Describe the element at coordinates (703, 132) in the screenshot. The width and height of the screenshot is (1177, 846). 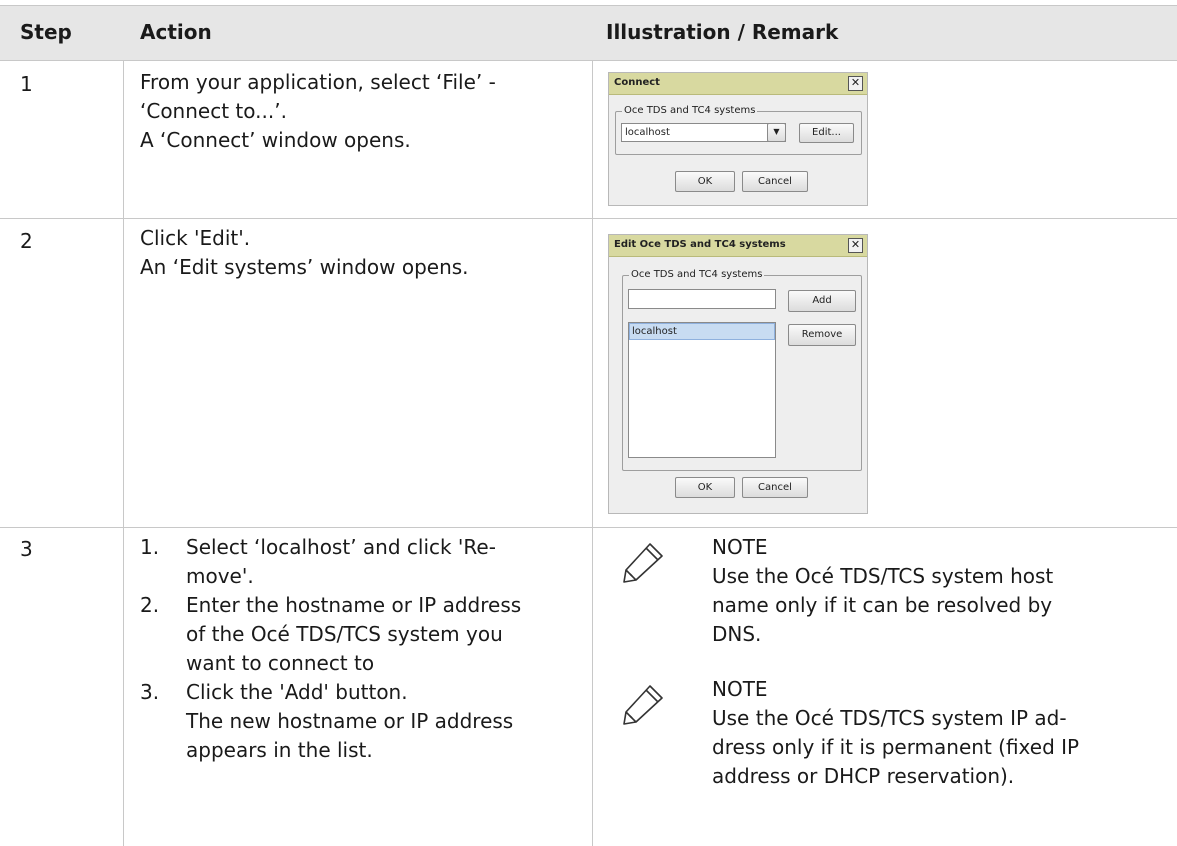
I see `host-combobox: localhost` at that location.